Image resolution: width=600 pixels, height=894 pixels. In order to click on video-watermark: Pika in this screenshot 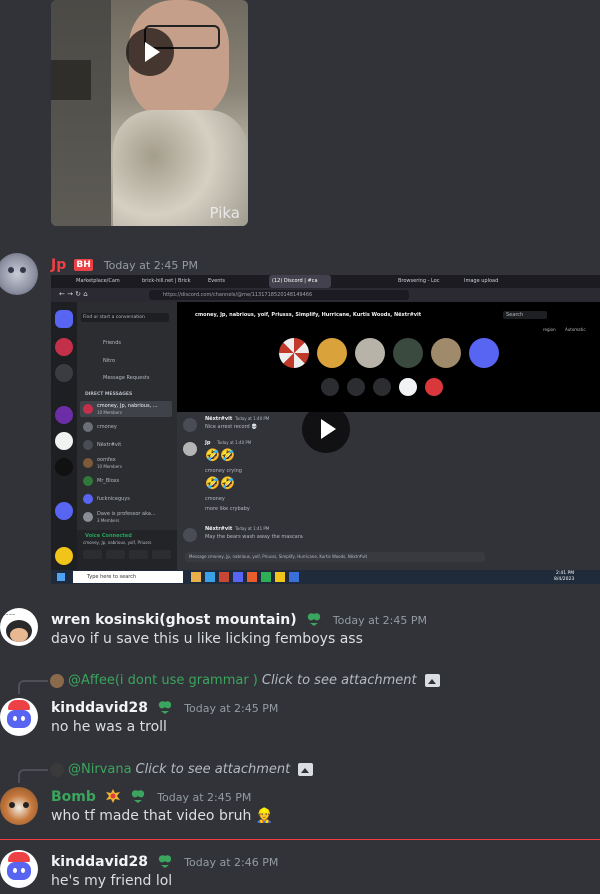, I will do `click(225, 213)`.